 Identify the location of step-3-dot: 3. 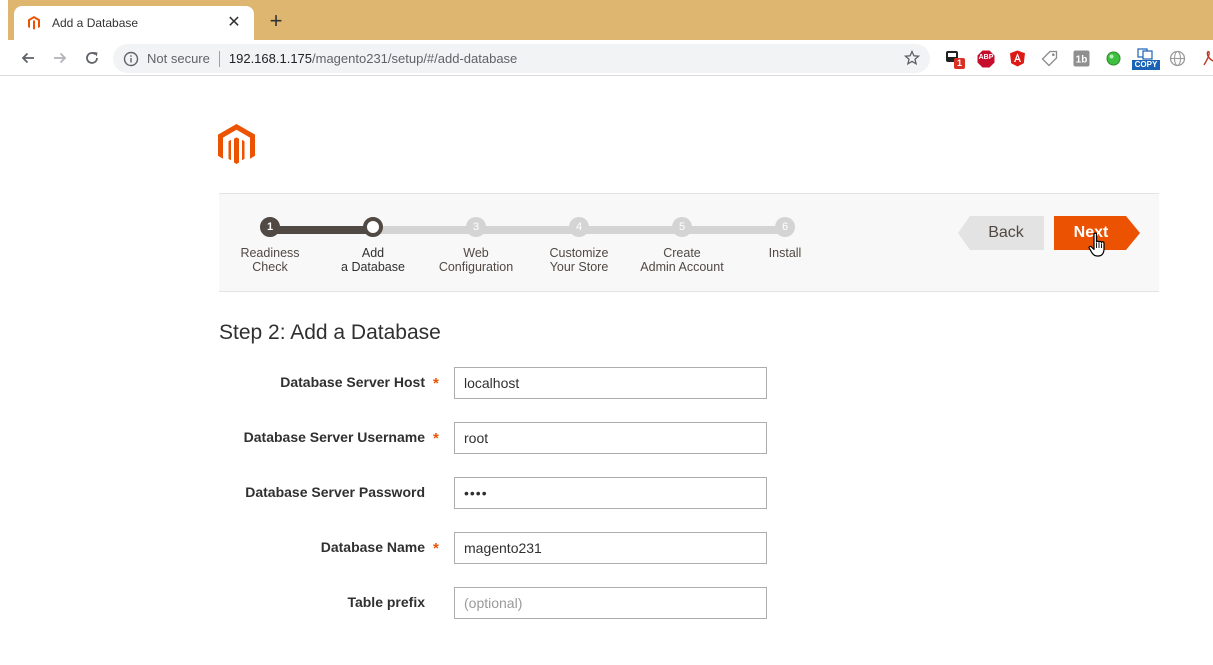
(476, 227).